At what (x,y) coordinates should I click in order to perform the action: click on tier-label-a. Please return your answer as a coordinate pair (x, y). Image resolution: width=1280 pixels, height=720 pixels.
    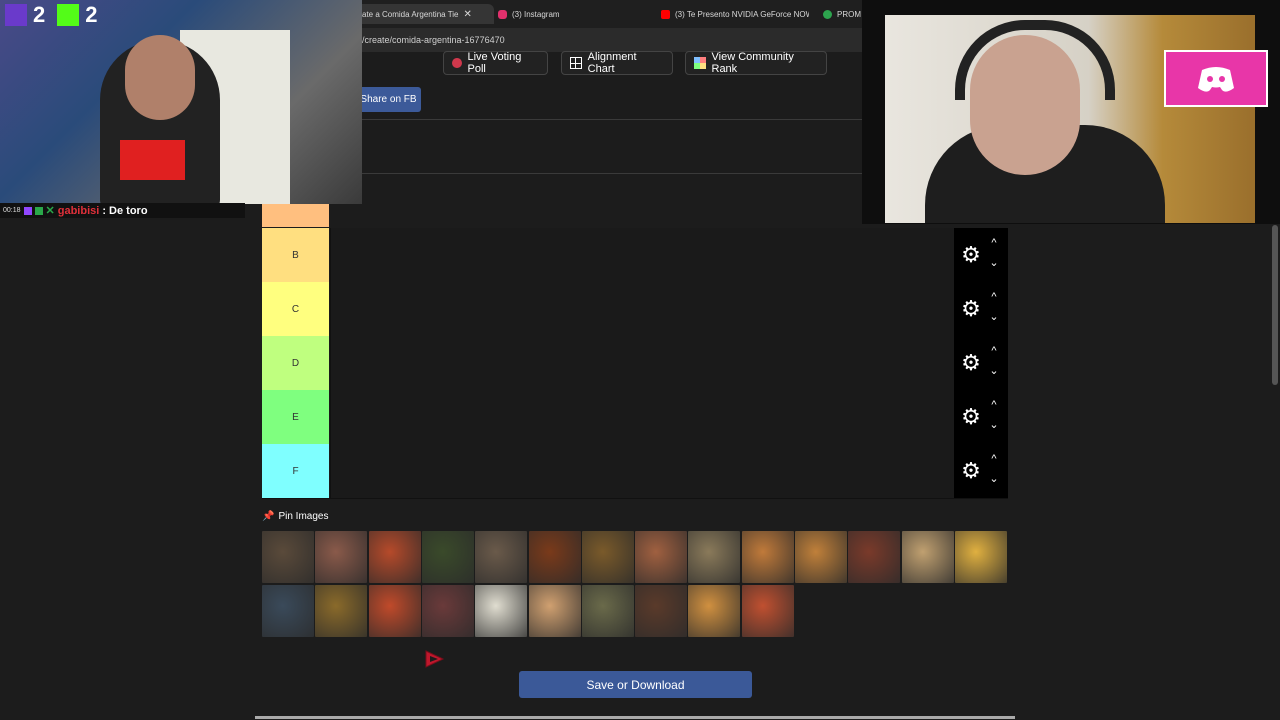
    Looking at the image, I should click on (295, 215).